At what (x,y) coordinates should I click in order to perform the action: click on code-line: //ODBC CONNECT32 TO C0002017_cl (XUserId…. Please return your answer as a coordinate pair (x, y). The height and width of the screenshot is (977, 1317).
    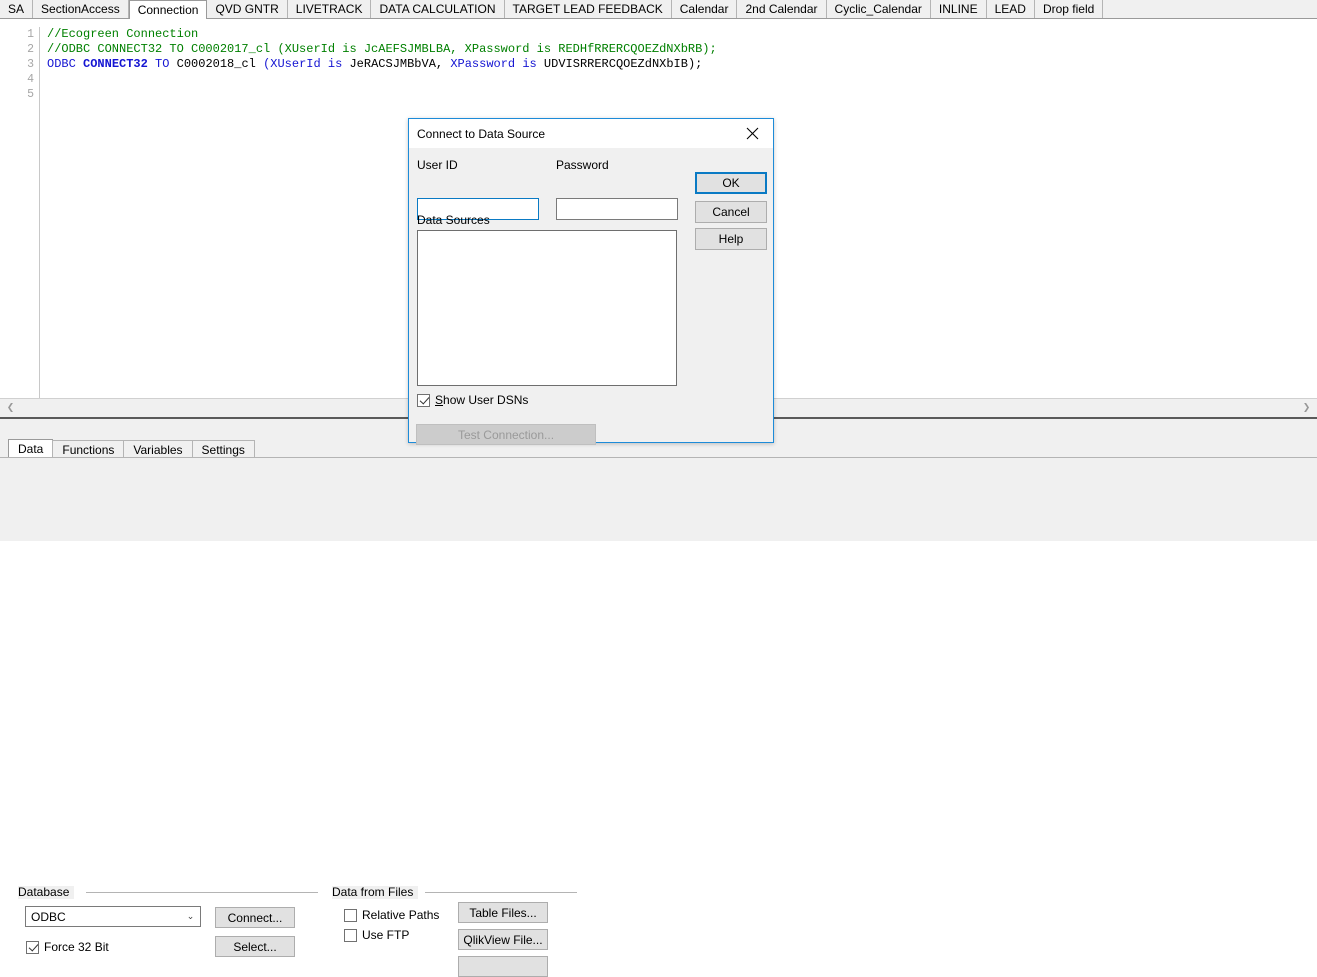
    Looking at the image, I should click on (678, 49).